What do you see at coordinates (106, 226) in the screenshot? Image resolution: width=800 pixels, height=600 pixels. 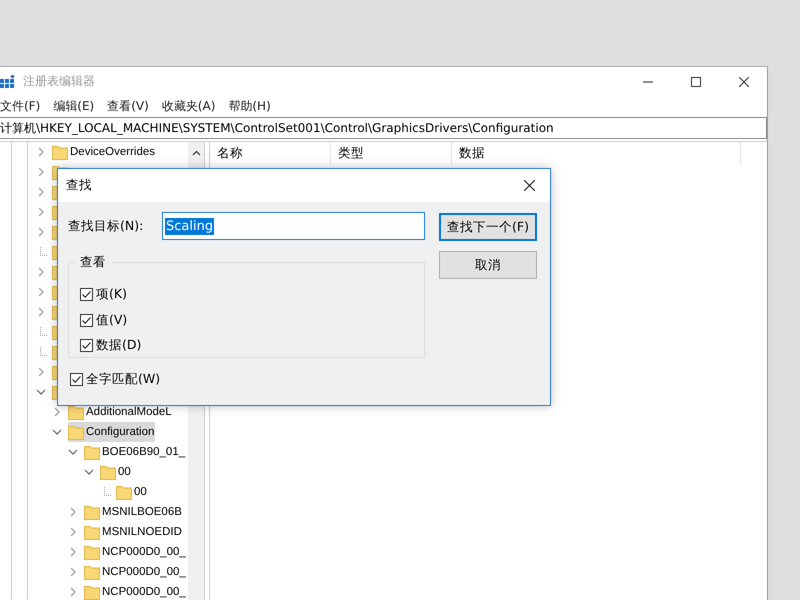 I see `find-label: 查找目标(N):` at bounding box center [106, 226].